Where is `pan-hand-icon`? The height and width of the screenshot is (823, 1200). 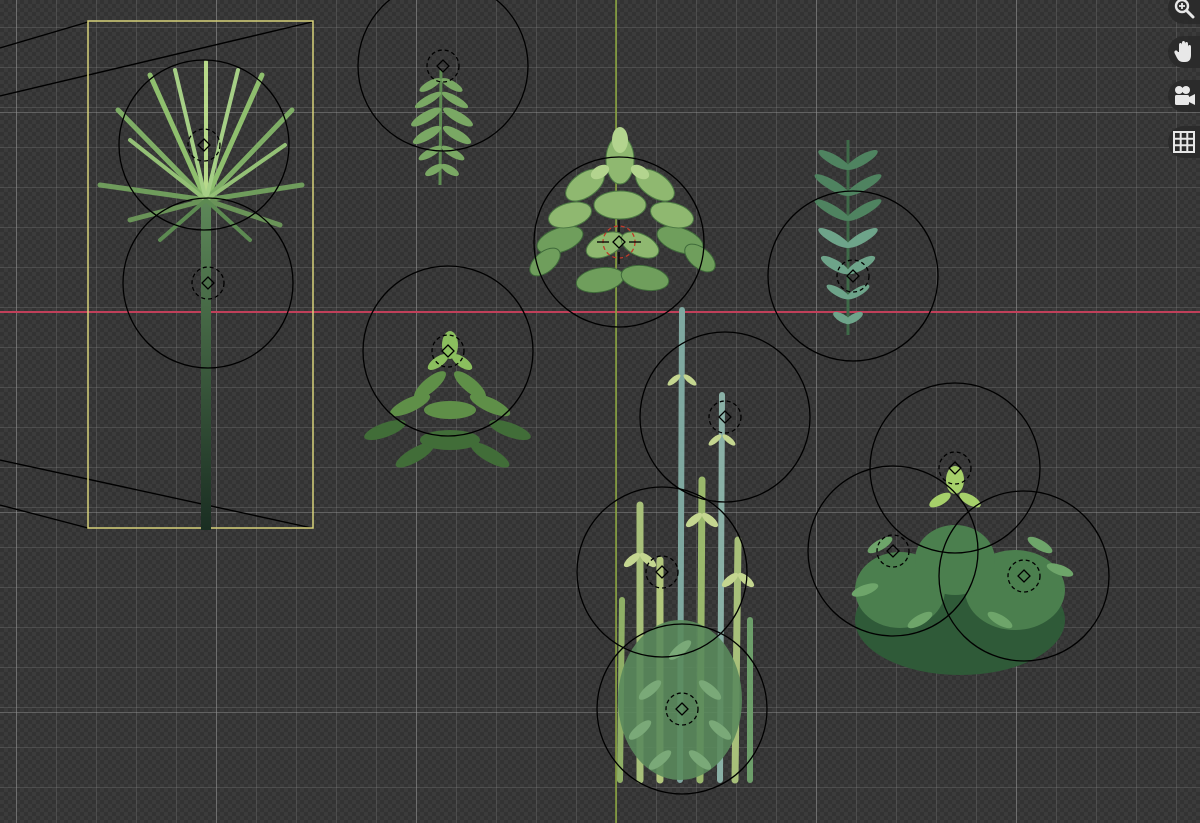 pan-hand-icon is located at coordinates (1182, 51).